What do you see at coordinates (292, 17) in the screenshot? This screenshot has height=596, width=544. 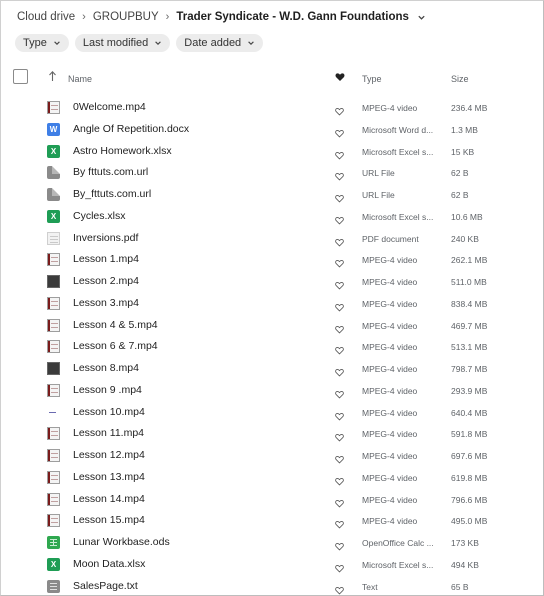 I see `breadcrumb-current-folder: Trader Syndicate - W.D. Gann Foundations` at bounding box center [292, 17].